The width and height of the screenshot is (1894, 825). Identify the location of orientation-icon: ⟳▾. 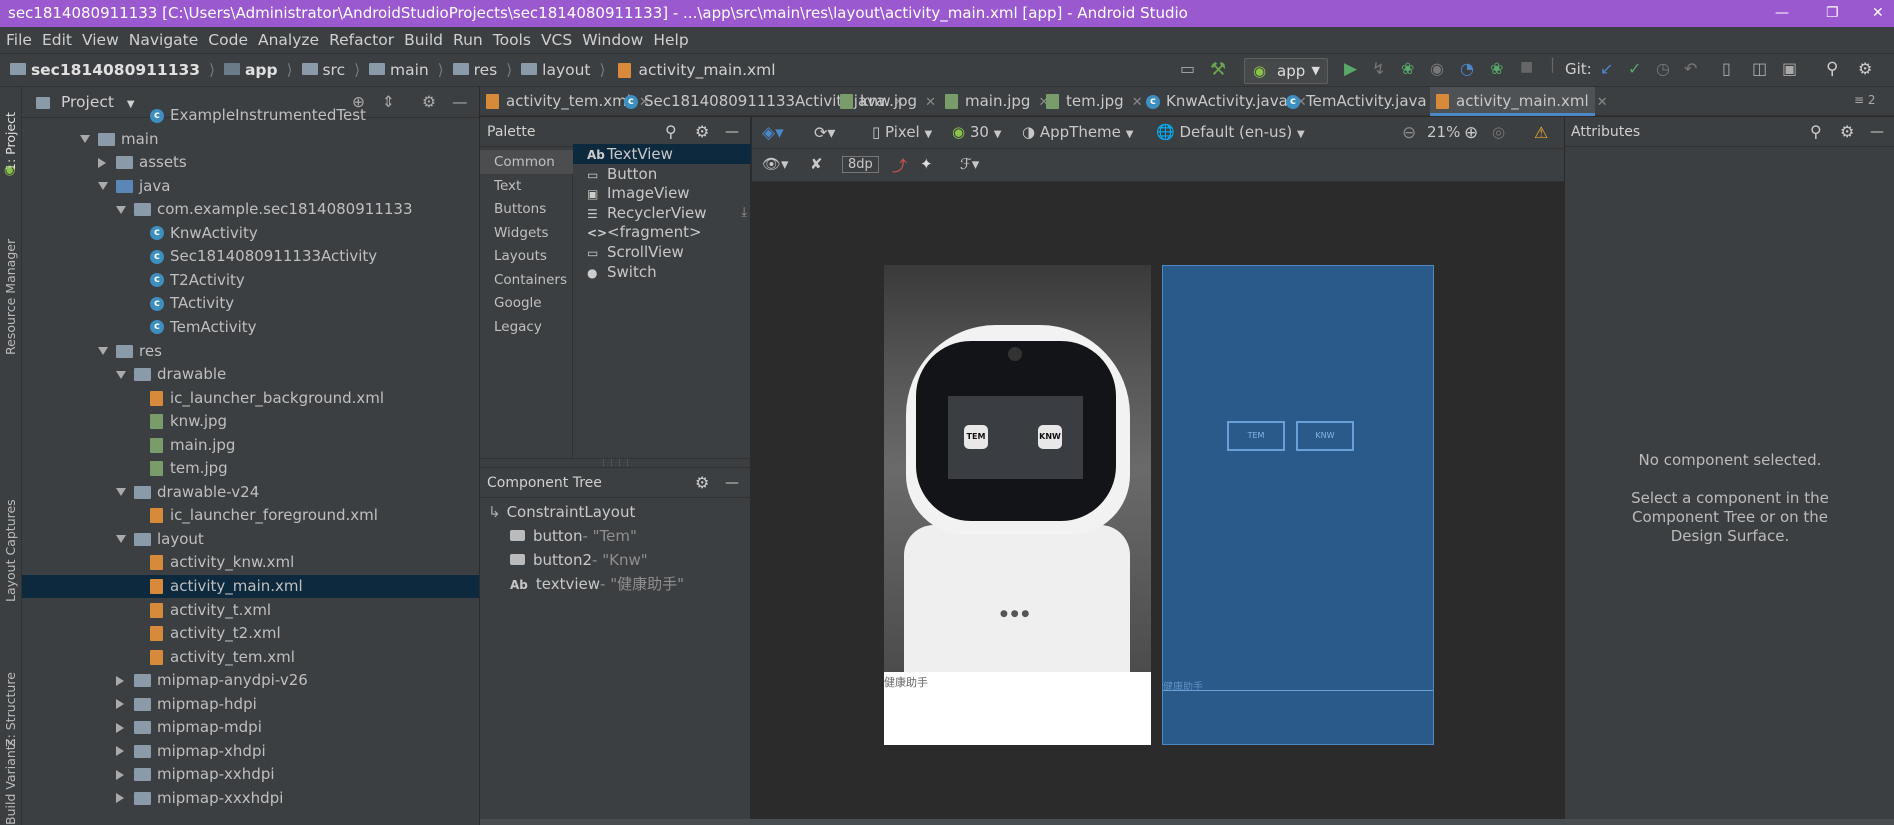
(824, 132).